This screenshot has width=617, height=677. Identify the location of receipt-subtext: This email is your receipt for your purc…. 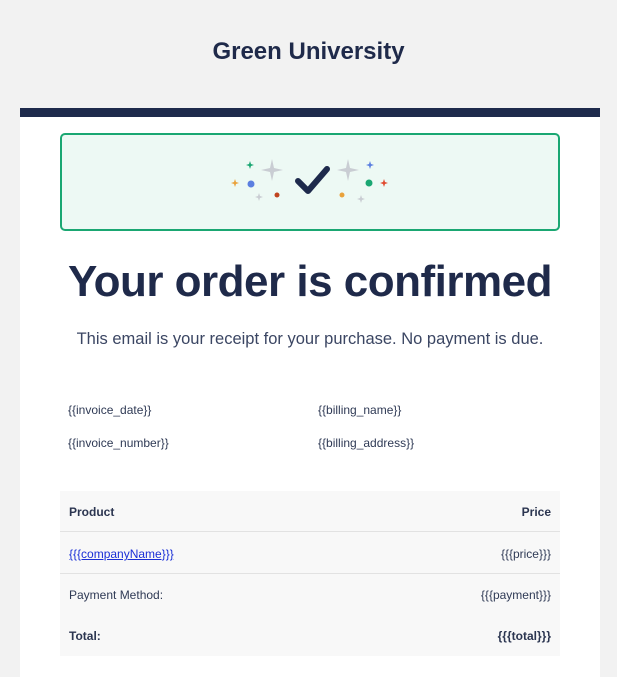
(310, 339).